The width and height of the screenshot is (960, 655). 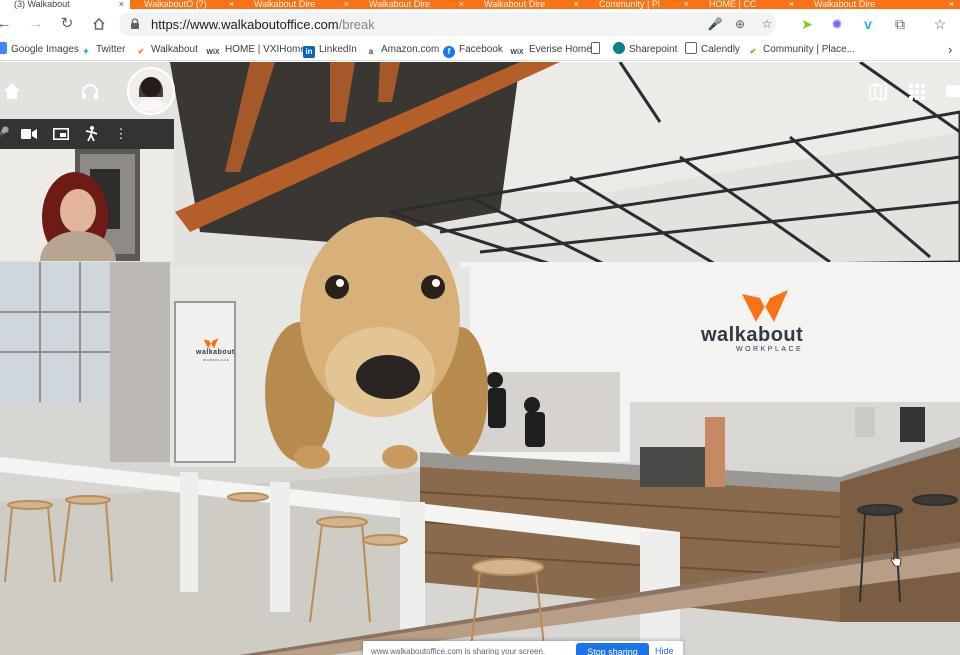 I want to click on tab-5: Community | Pl ×, so click(x=640, y=4).